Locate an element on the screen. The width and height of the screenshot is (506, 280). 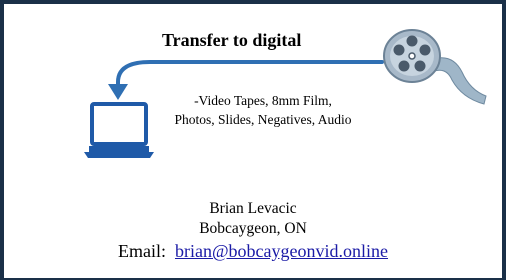
contact-name: Brian Levacic is located at coordinates (253, 208).